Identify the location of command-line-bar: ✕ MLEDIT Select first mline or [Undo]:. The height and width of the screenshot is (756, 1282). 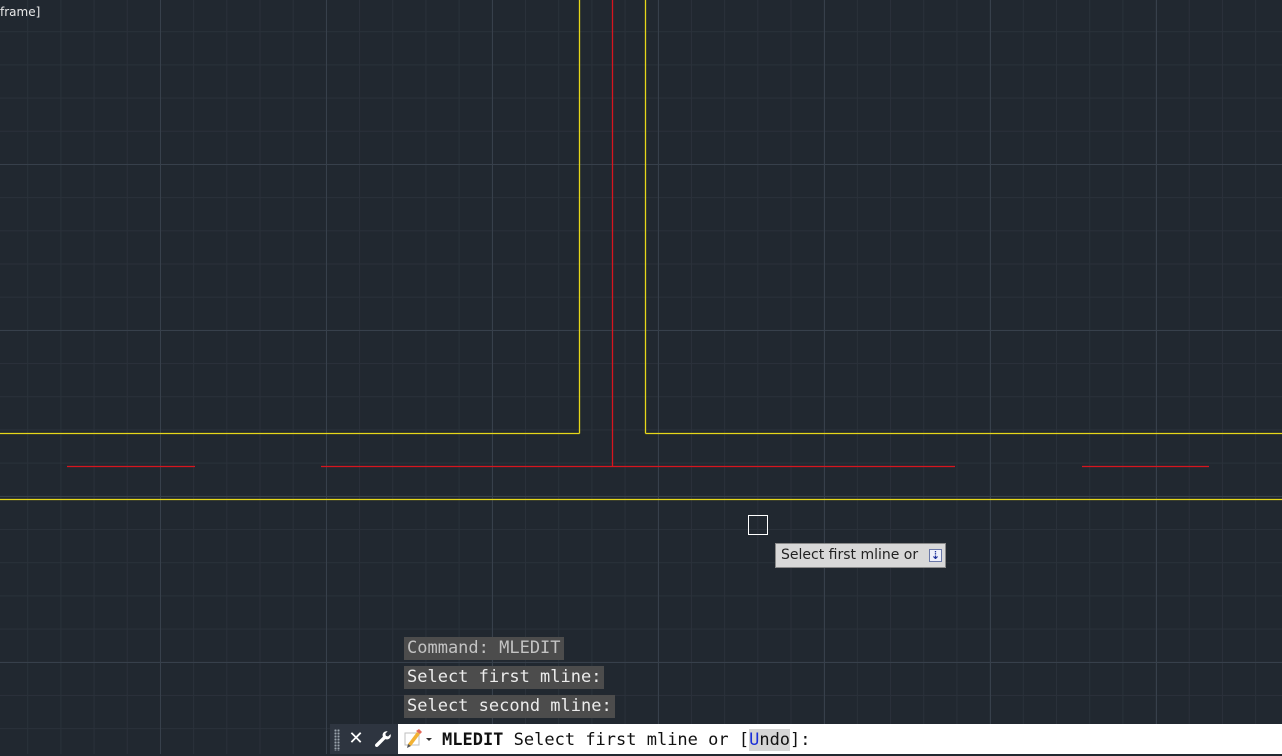
(806, 739).